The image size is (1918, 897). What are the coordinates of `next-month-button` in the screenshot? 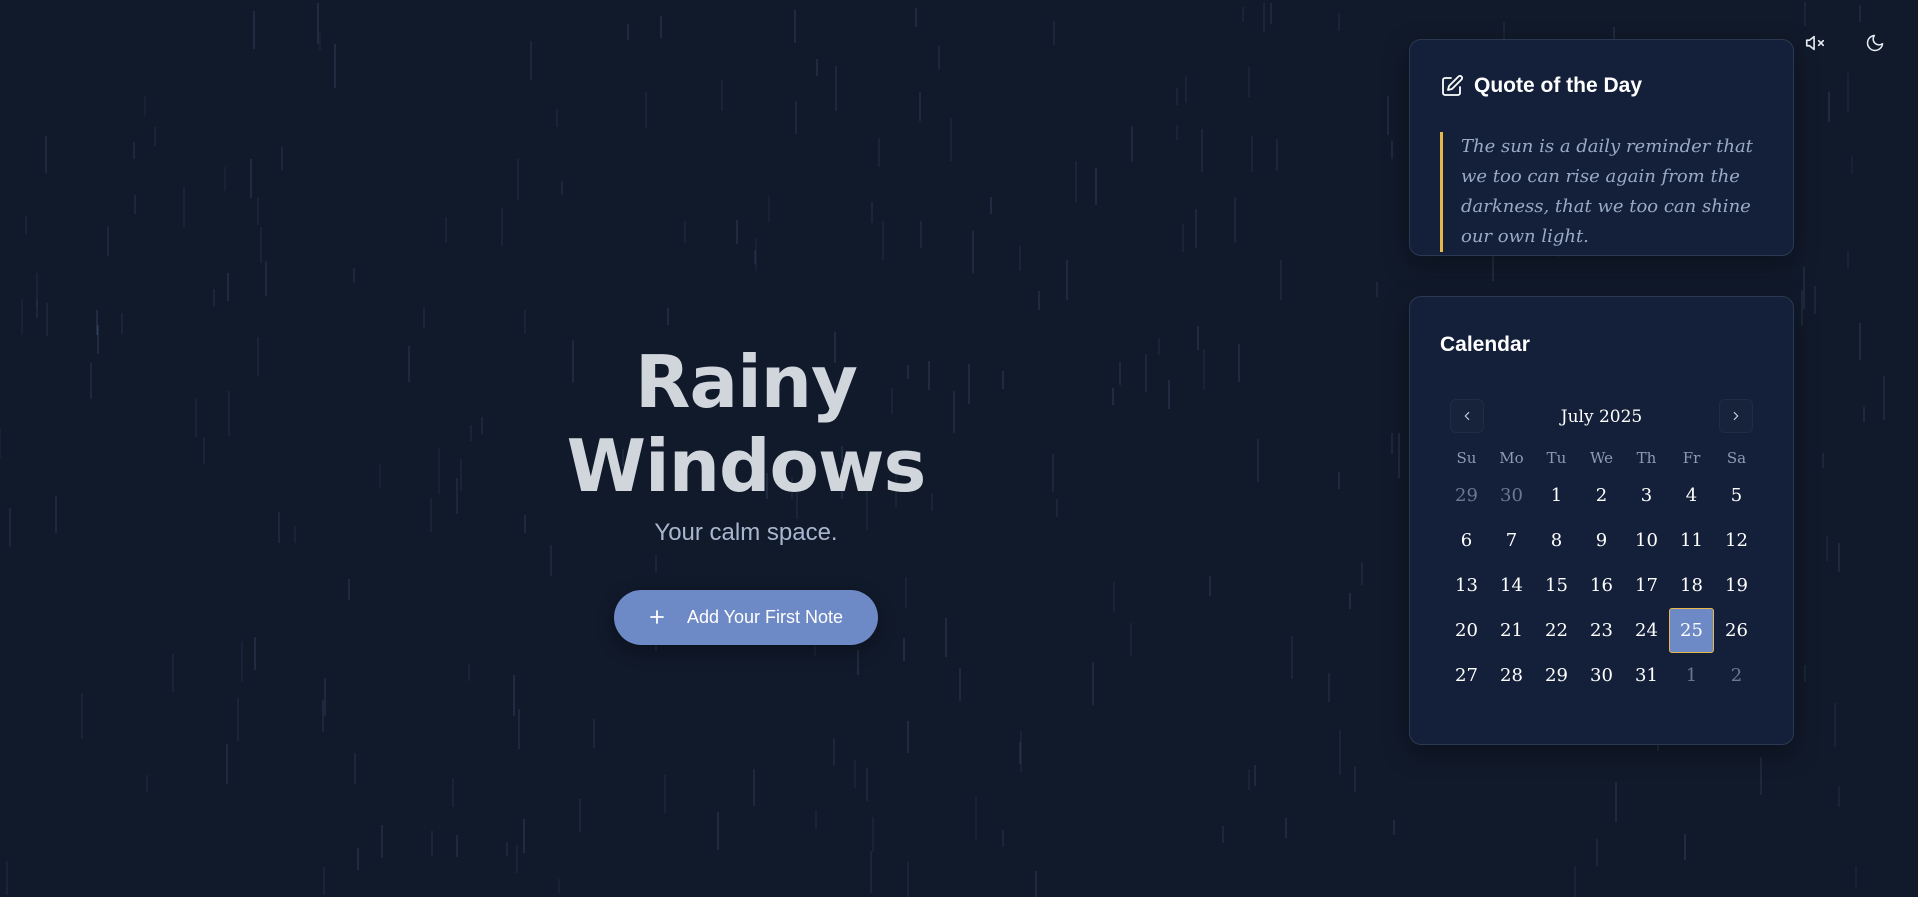 It's located at (1736, 416).